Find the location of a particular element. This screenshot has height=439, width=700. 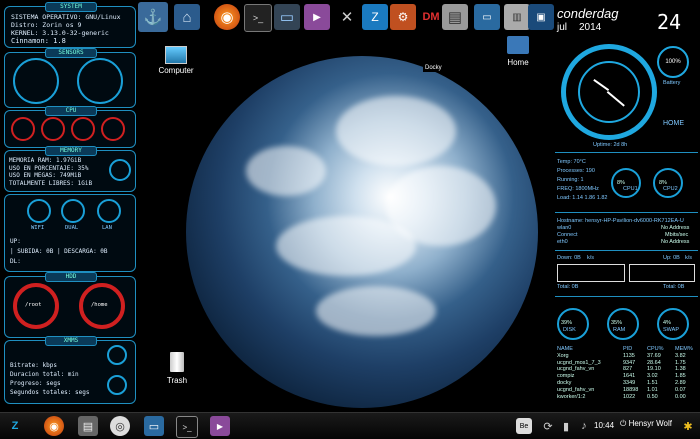

connect-value: Mbits/sec is located at coordinates (677, 235).